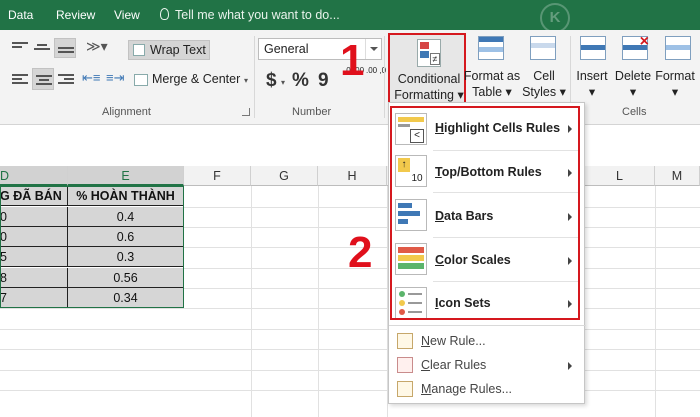 The height and width of the screenshot is (417, 700). What do you see at coordinates (373, 49) in the screenshot?
I see `chevron-down-icon` at bounding box center [373, 49].